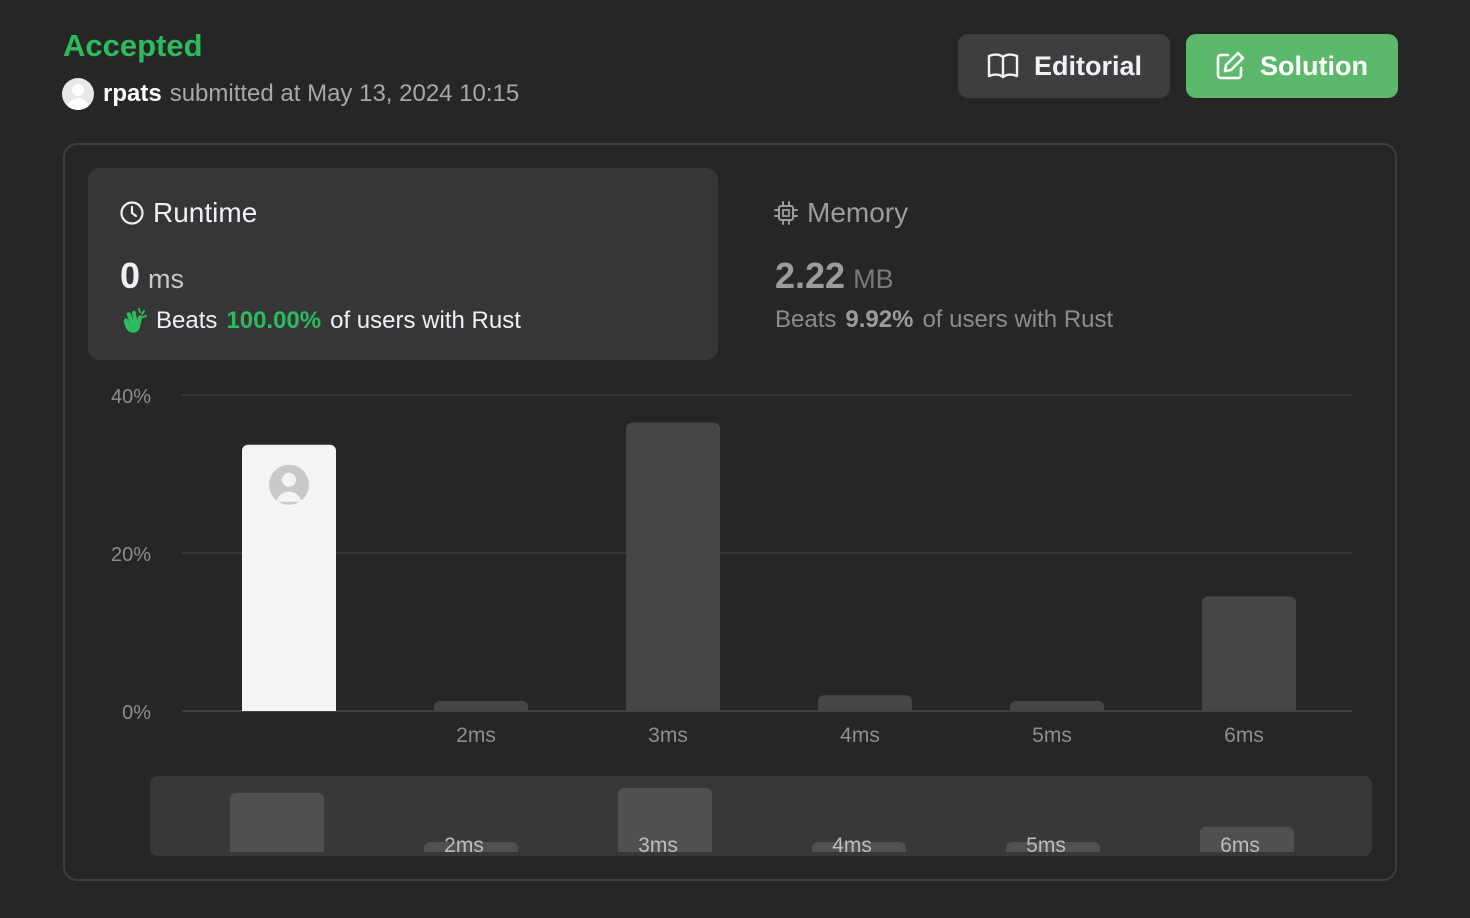 The width and height of the screenshot is (1470, 918). I want to click on chart-minimap, so click(761, 816).